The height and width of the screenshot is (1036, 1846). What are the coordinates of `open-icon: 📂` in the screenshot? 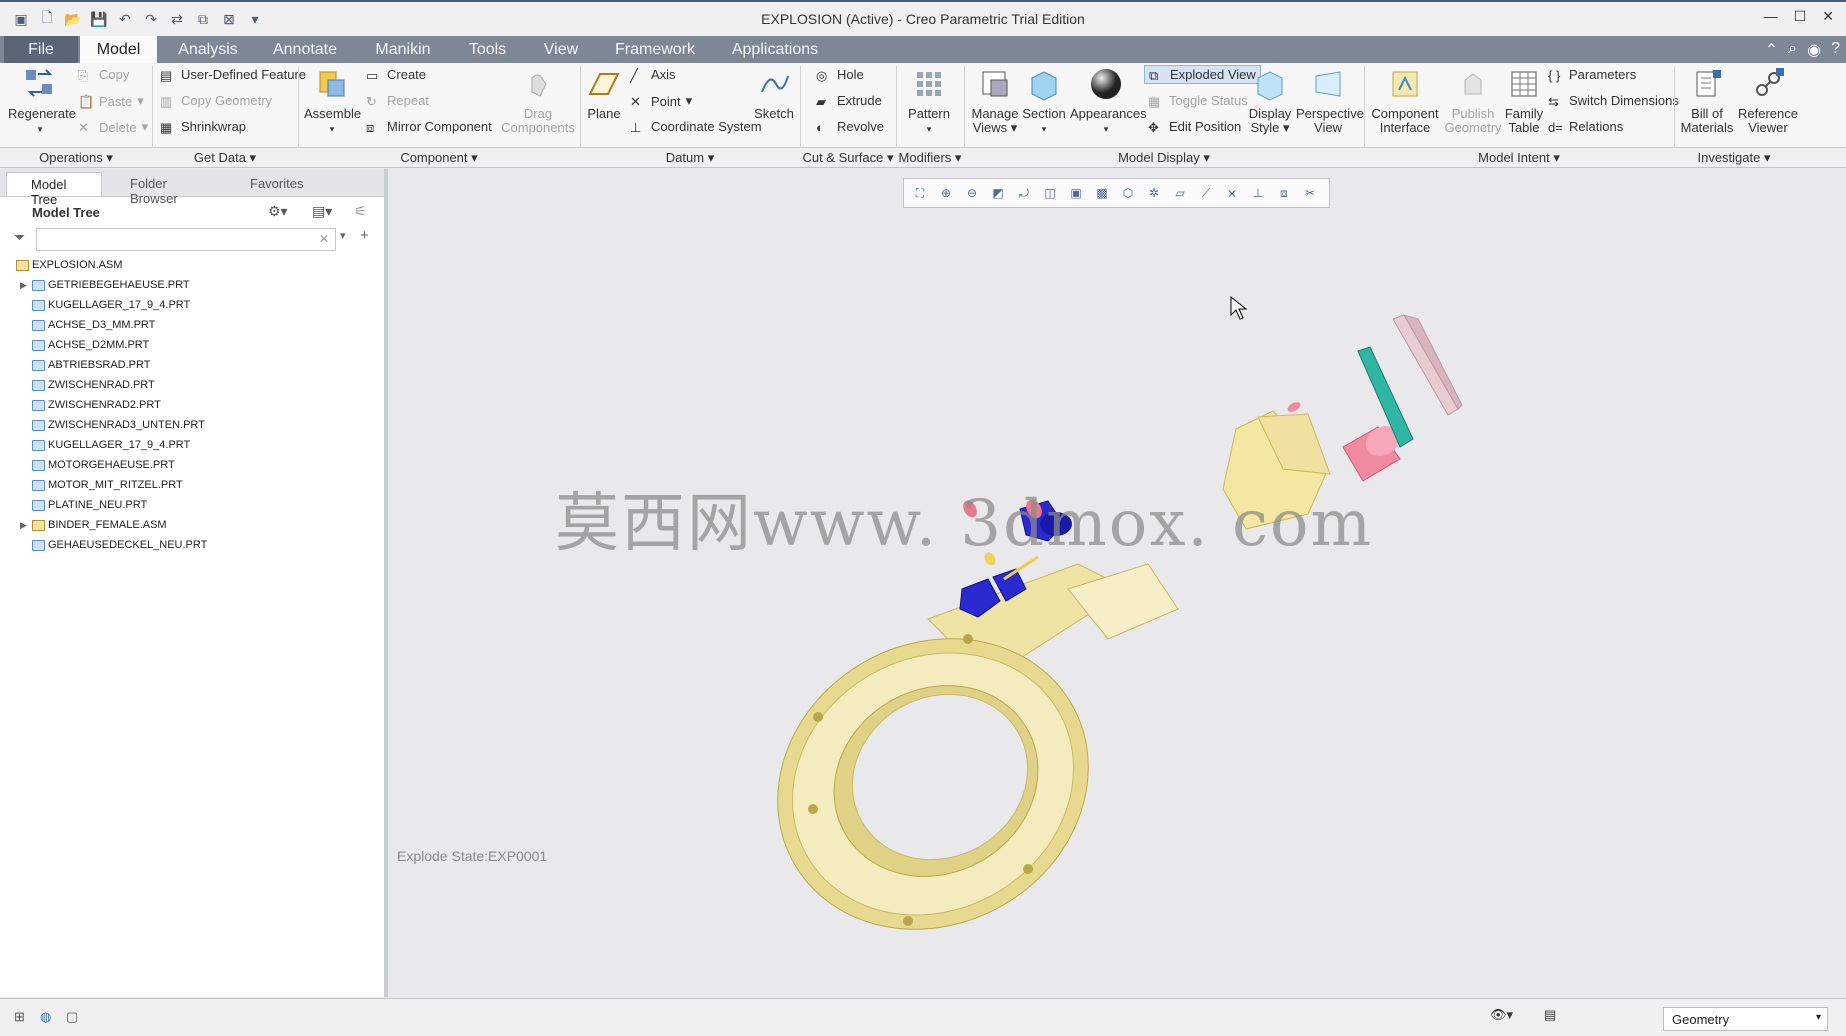 It's located at (73, 19).